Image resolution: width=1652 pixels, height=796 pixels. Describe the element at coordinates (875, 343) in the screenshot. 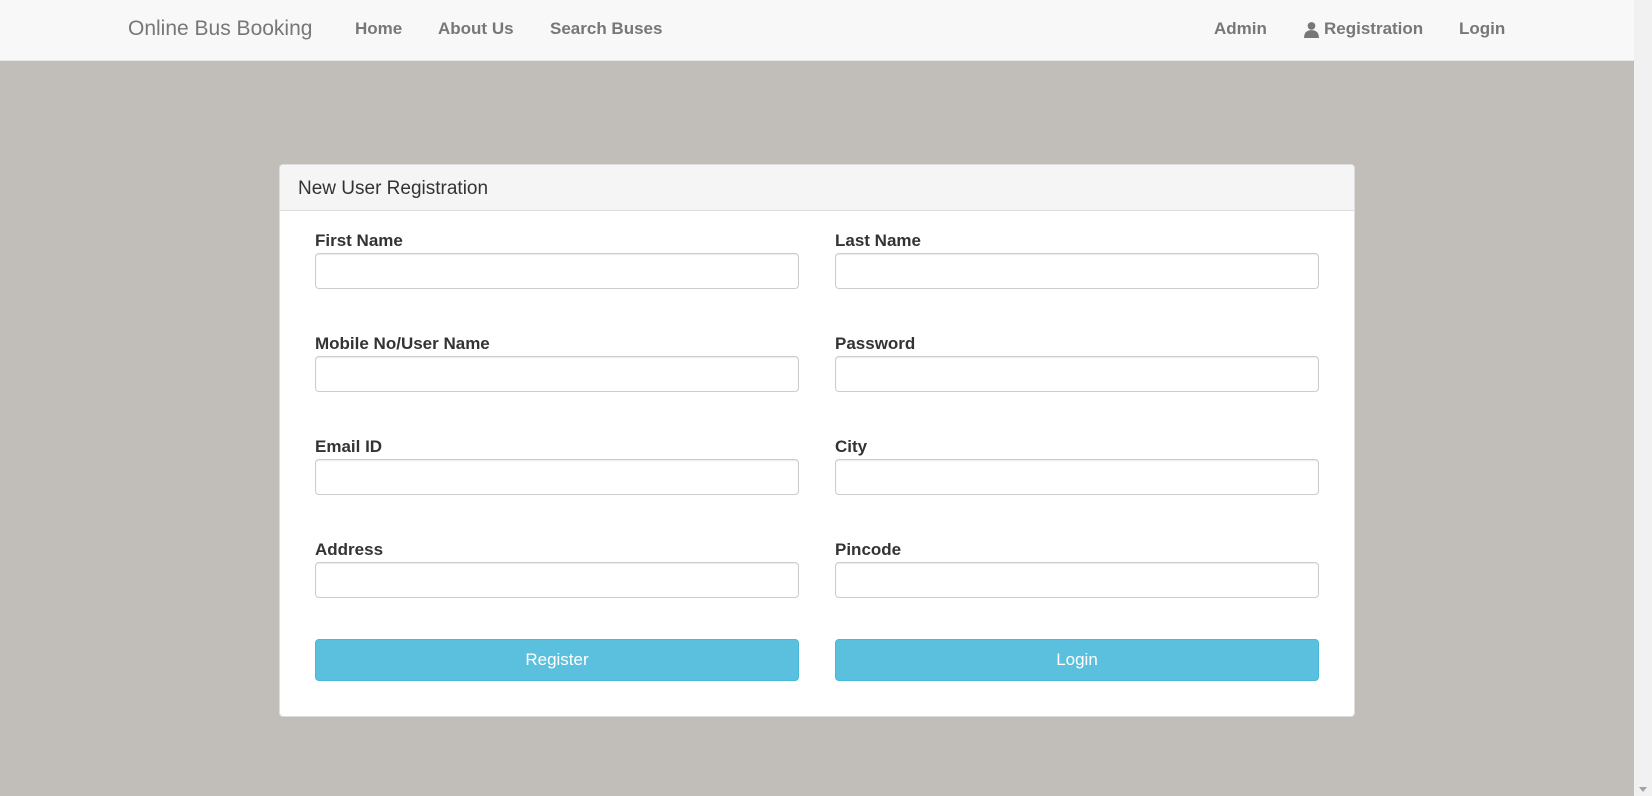

I see `password-label: Password` at that location.